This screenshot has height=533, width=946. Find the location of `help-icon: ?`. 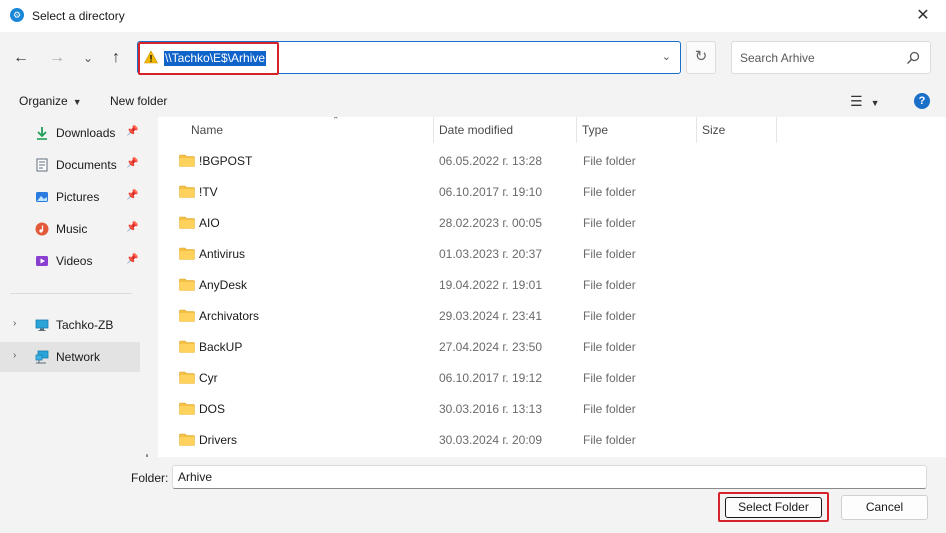

help-icon: ? is located at coordinates (922, 101).